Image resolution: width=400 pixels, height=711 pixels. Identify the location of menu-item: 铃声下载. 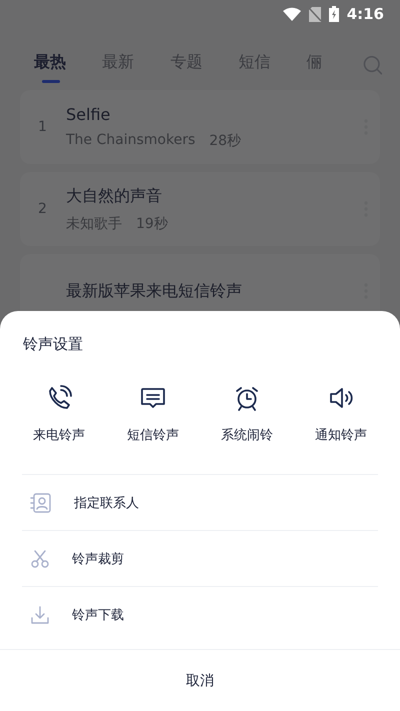
(200, 614).